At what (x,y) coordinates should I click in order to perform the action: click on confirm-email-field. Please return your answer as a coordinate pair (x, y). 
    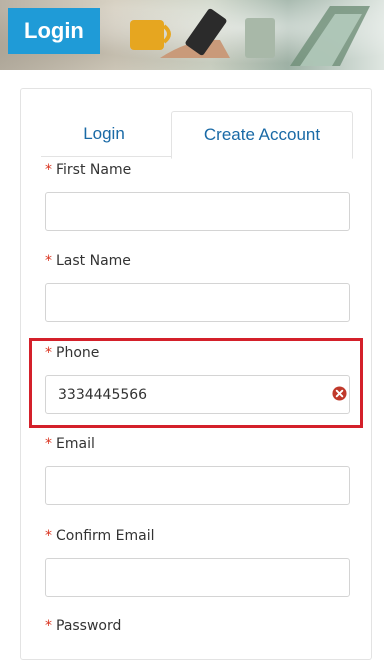
    Looking at the image, I should click on (197, 577).